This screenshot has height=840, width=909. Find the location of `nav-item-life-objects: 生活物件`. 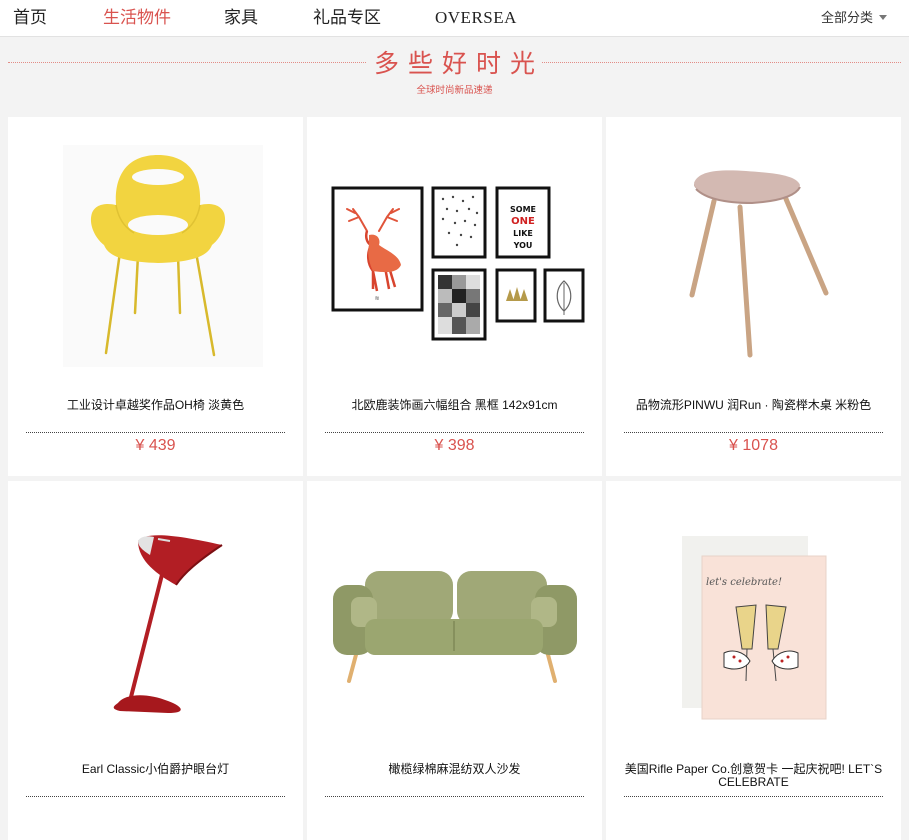

nav-item-life-objects: 生活物件 is located at coordinates (137, 18).